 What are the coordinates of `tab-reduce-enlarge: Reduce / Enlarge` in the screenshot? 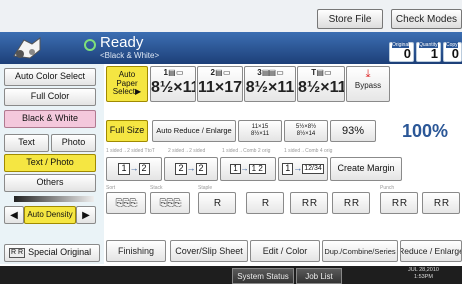 It's located at (431, 251).